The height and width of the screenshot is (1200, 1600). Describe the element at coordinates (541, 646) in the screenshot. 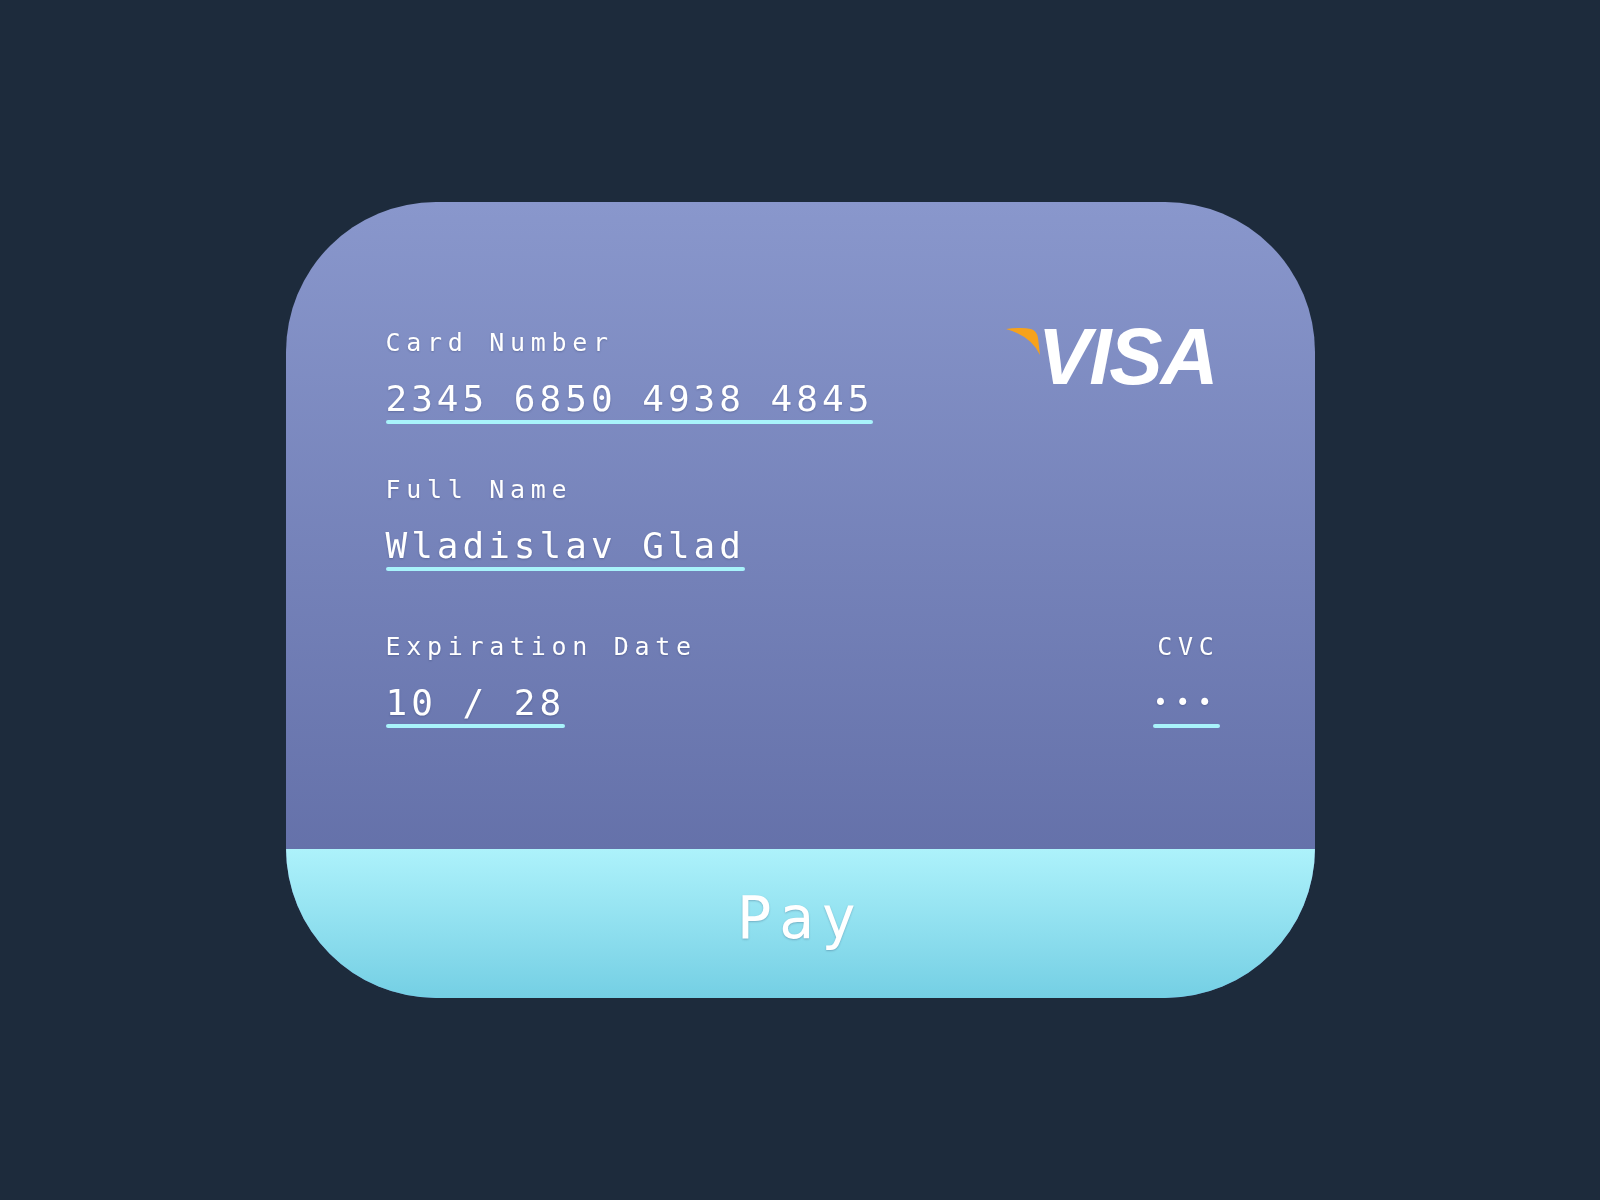

I see `field-label: Expiration Date` at that location.